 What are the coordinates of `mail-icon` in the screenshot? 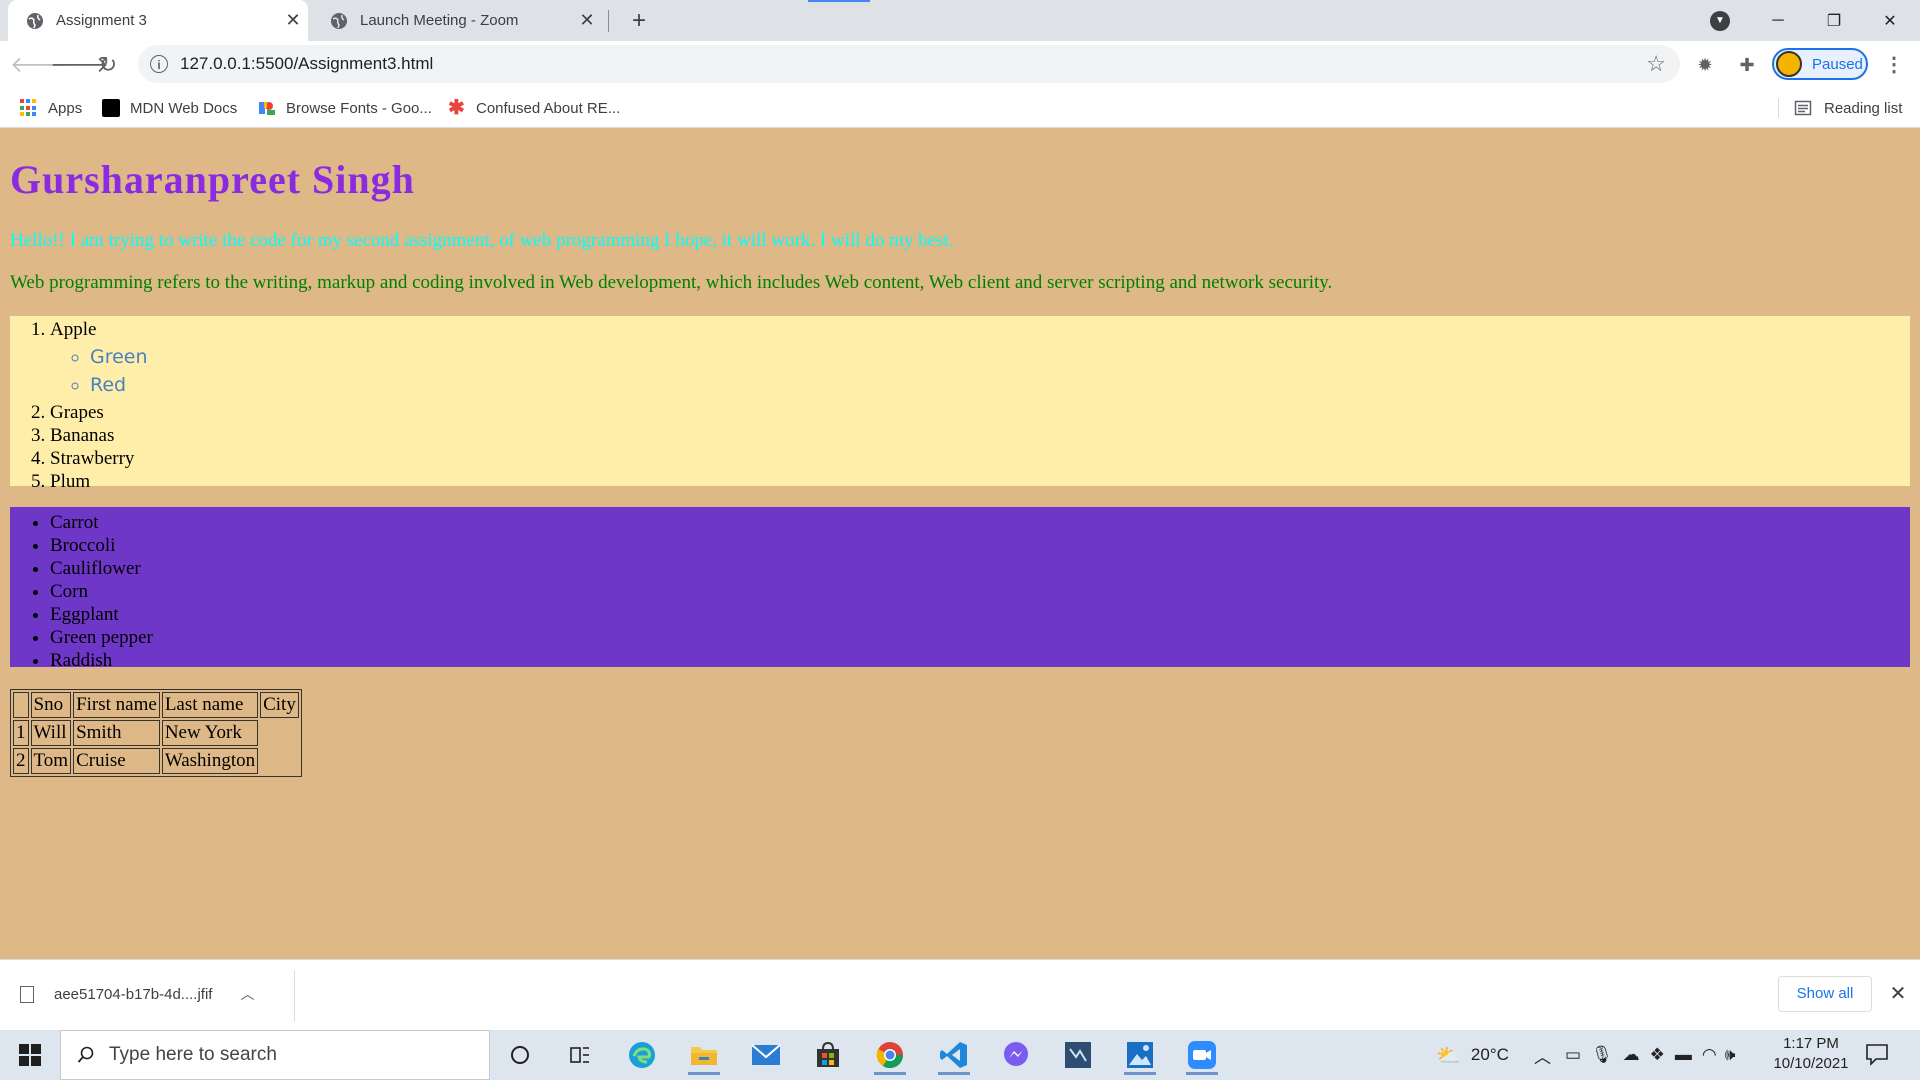 It's located at (766, 1055).